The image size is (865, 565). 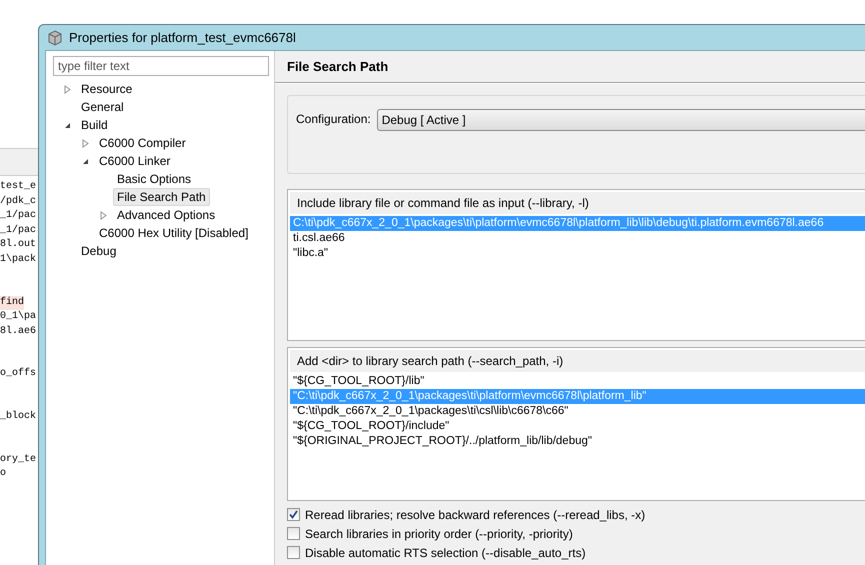 I want to click on list-item: "${CG_TOOL_ROOT}/include", so click(x=577, y=426).